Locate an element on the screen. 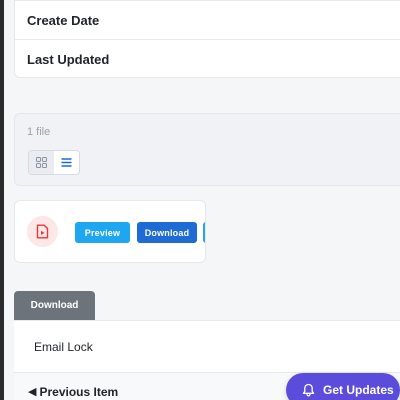 The height and width of the screenshot is (400, 400). bell-icon is located at coordinates (308, 390).